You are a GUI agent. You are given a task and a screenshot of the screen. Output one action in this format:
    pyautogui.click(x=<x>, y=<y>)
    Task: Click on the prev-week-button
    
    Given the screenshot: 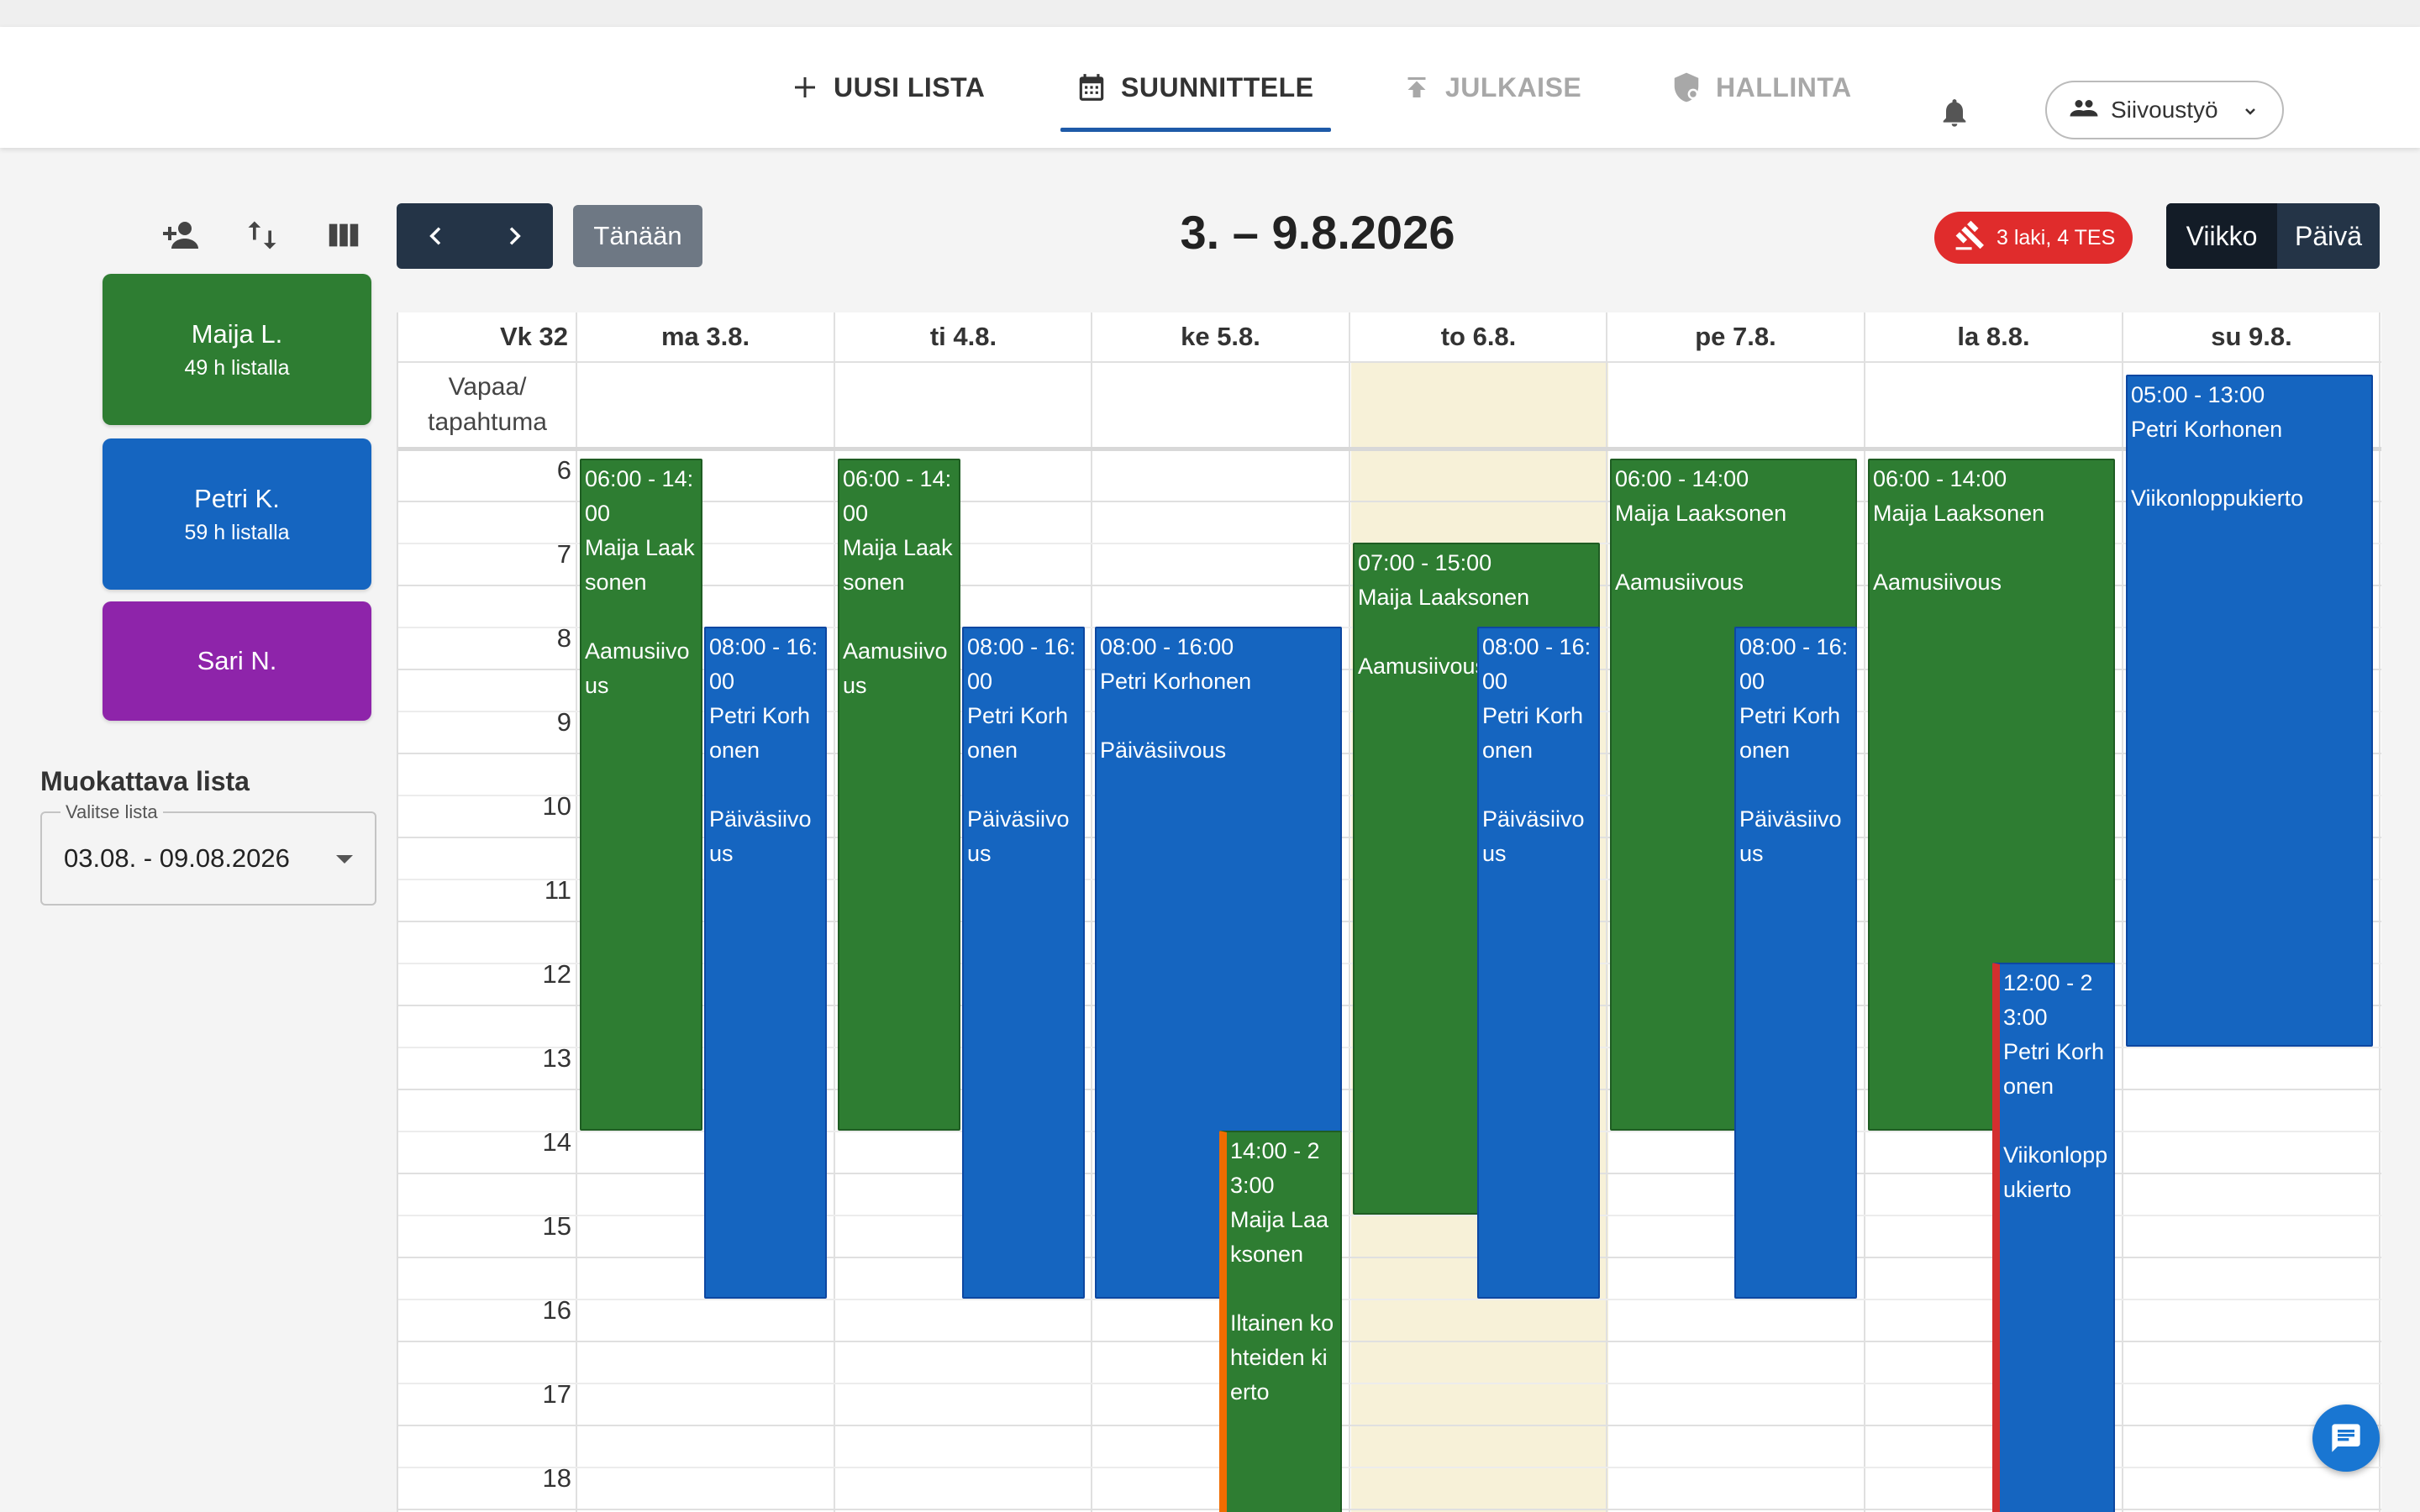 What is the action you would take?
    pyautogui.click(x=436, y=236)
    